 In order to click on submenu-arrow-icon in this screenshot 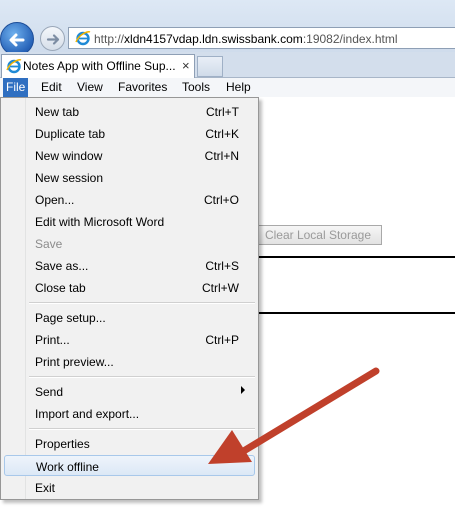, I will do `click(243, 390)`.